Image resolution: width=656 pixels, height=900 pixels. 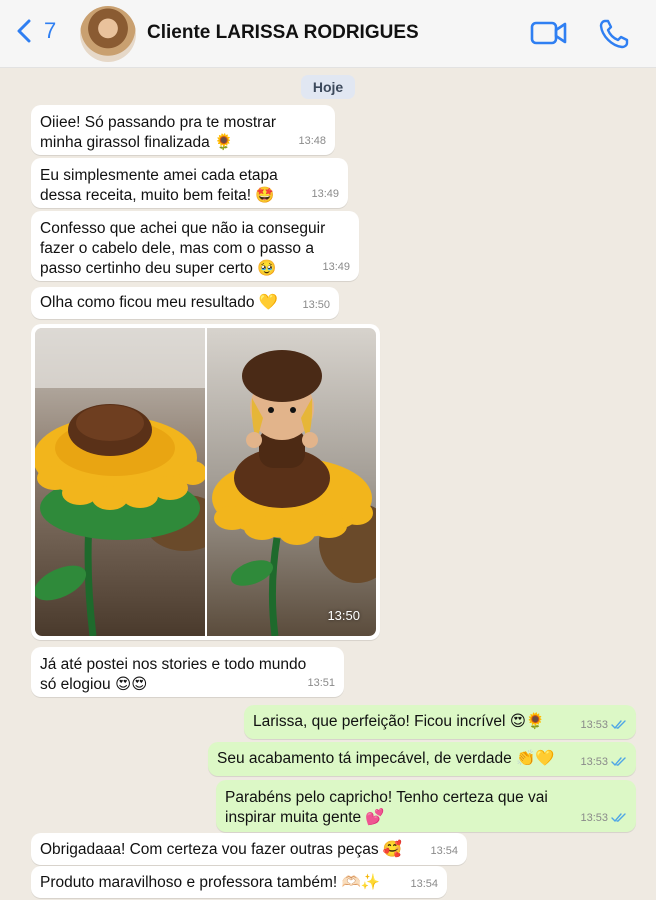 I want to click on video-call-icon, so click(x=549, y=33).